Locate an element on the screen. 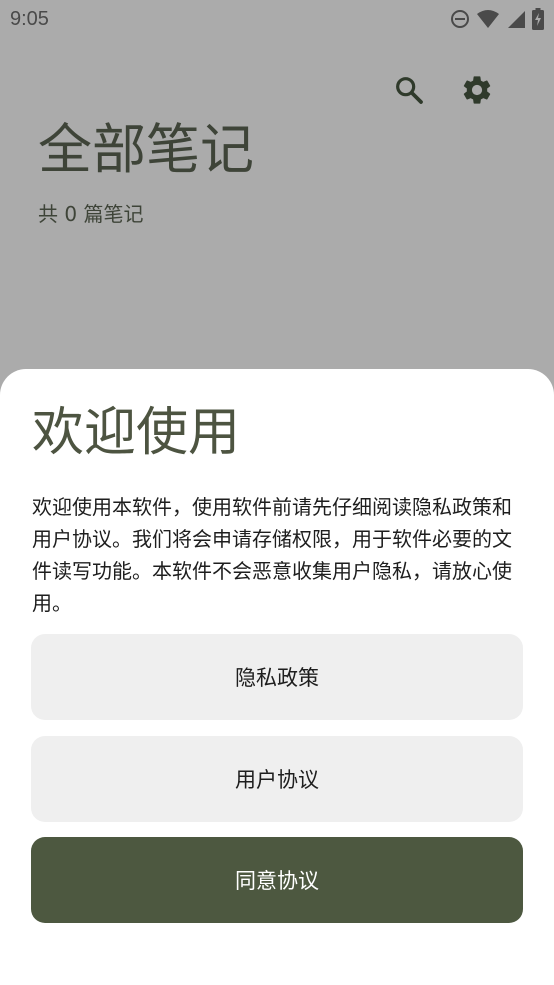  dialog-title: 欢迎使用 is located at coordinates (136, 433).